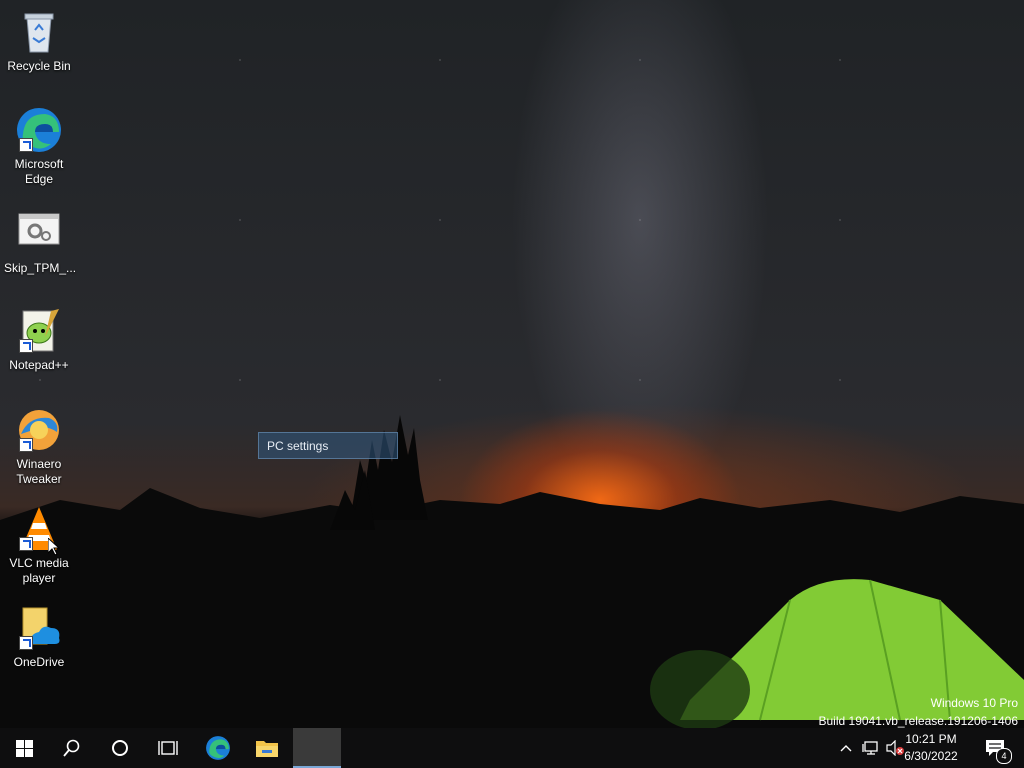 This screenshot has height=768, width=1024. I want to click on desktop-icon-microsoft-edge: Microsoft Edge, so click(39, 146).